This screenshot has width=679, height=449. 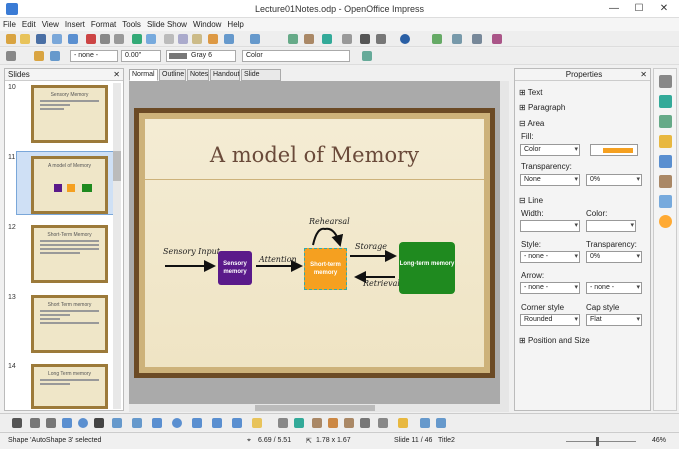 What do you see at coordinates (531, 200) in the screenshot?
I see `line-section: ⊟ Line` at bounding box center [531, 200].